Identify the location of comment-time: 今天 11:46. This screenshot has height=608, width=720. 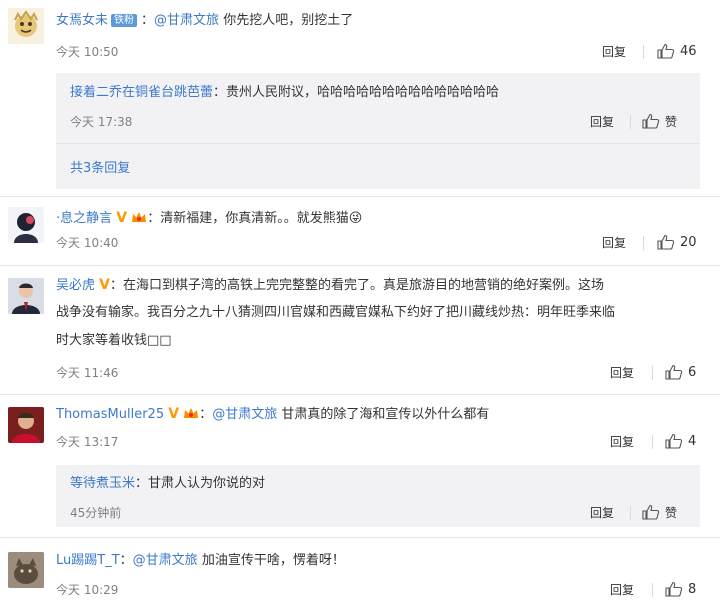
(87, 373).